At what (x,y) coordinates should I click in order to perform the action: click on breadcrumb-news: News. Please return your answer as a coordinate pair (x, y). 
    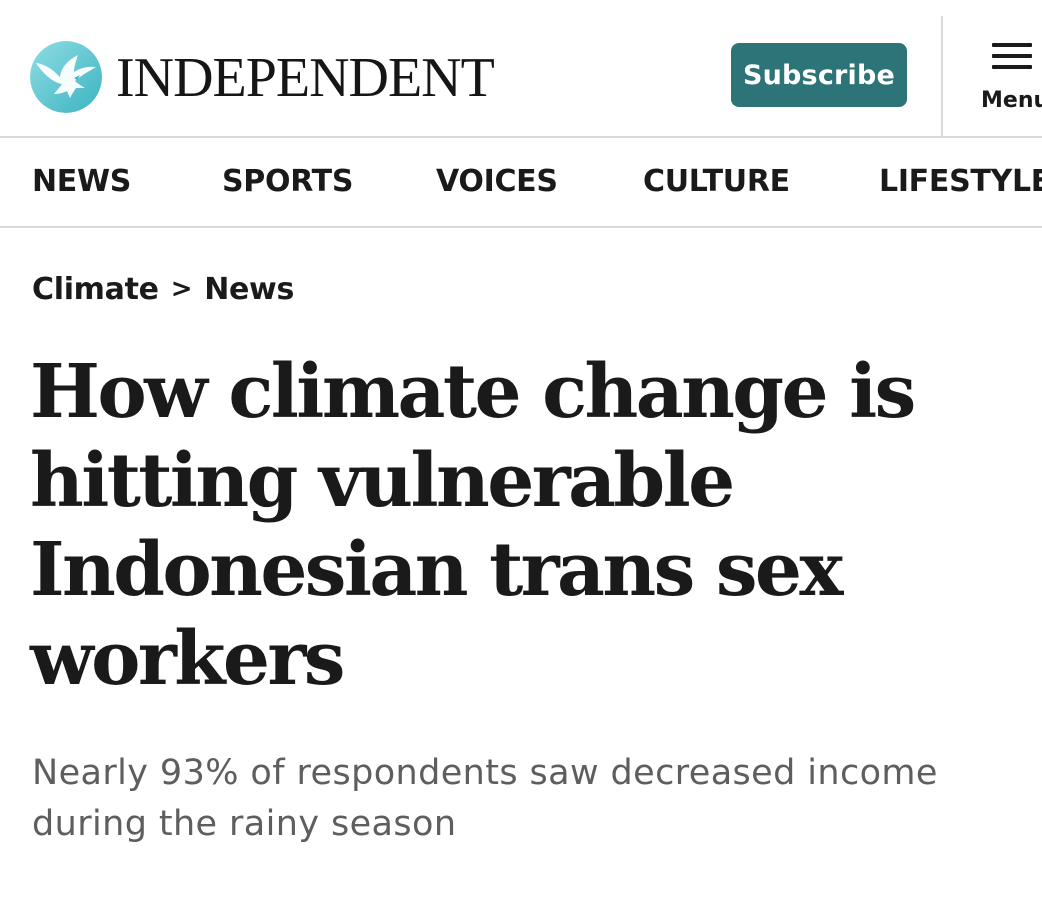
    Looking at the image, I should click on (249, 289).